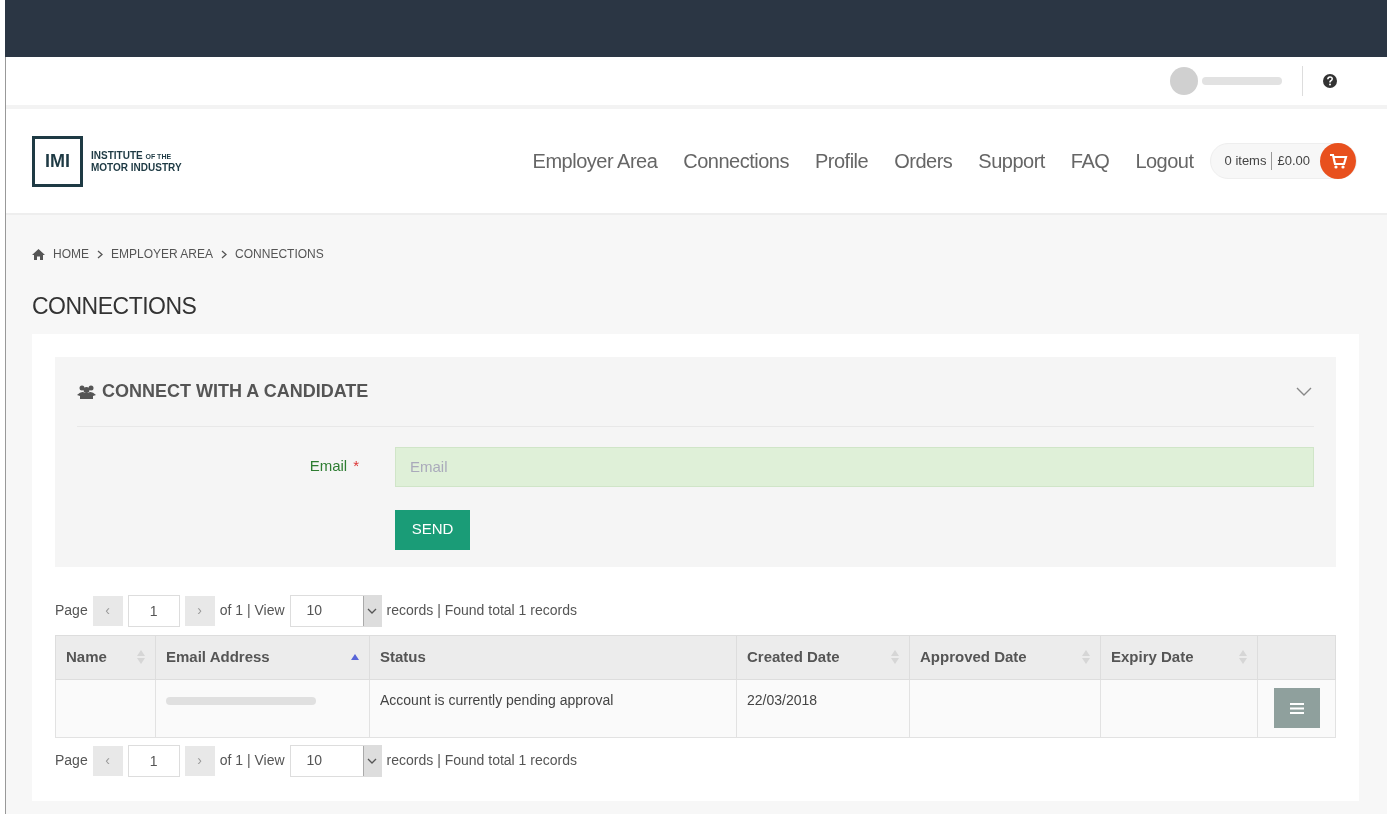 This screenshot has width=1392, height=814. What do you see at coordinates (1245, 161) in the screenshot?
I see `cart-item-count: 0 items` at bounding box center [1245, 161].